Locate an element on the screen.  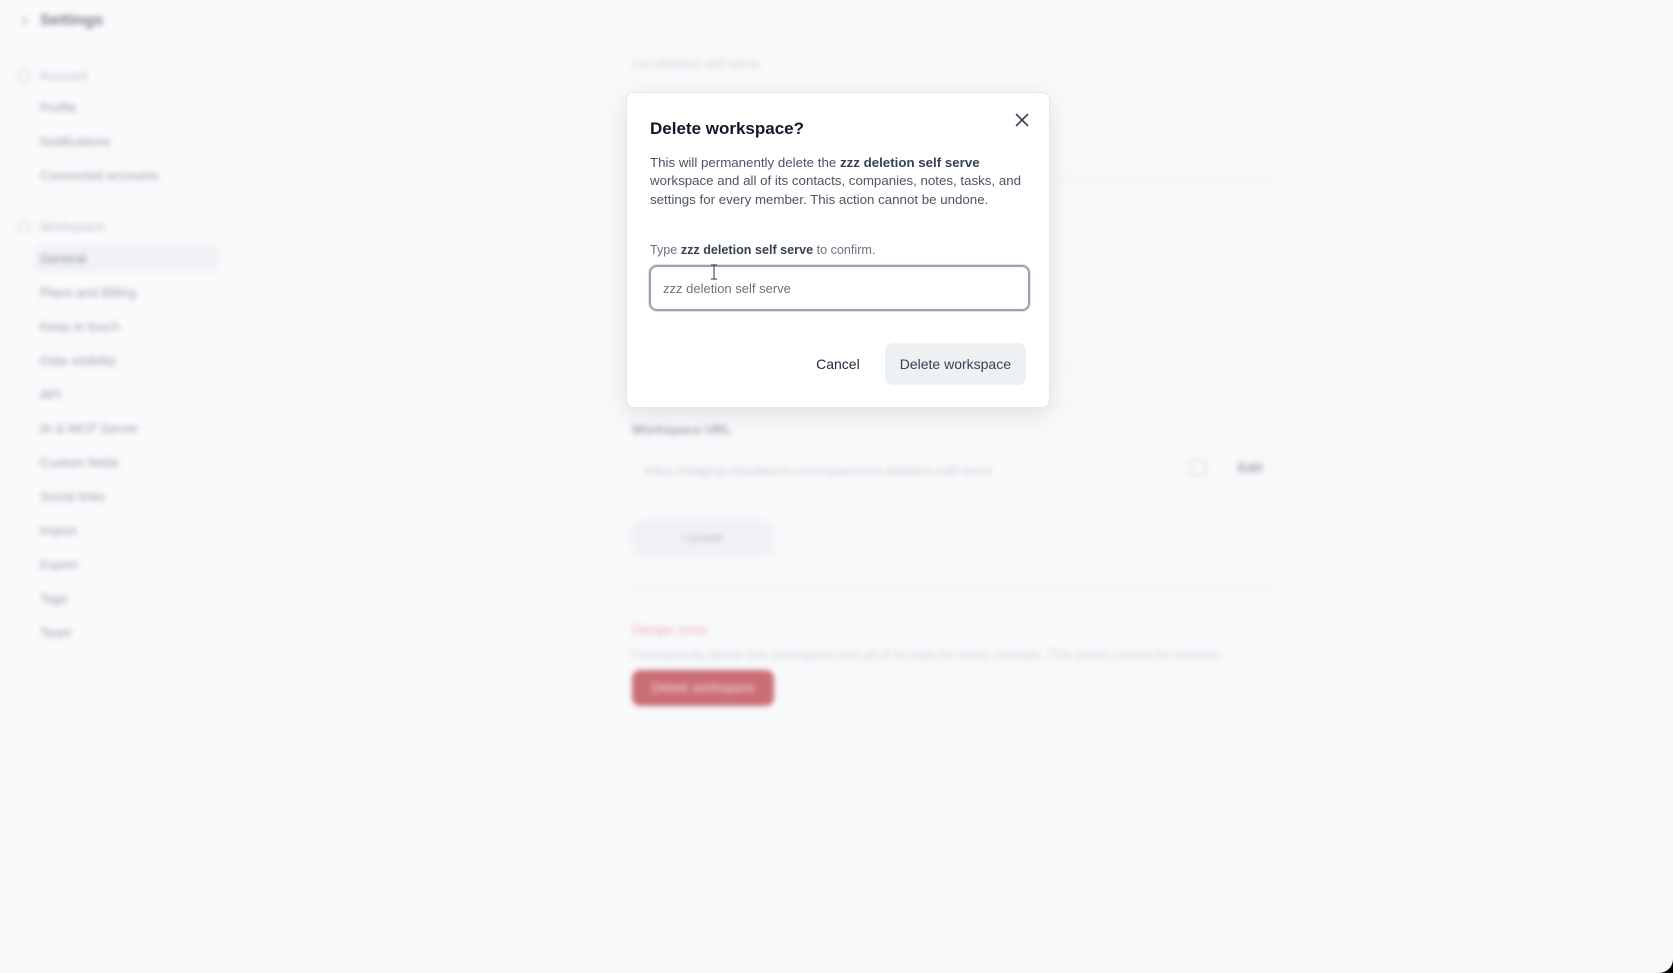
close-button is located at coordinates (1022, 120).